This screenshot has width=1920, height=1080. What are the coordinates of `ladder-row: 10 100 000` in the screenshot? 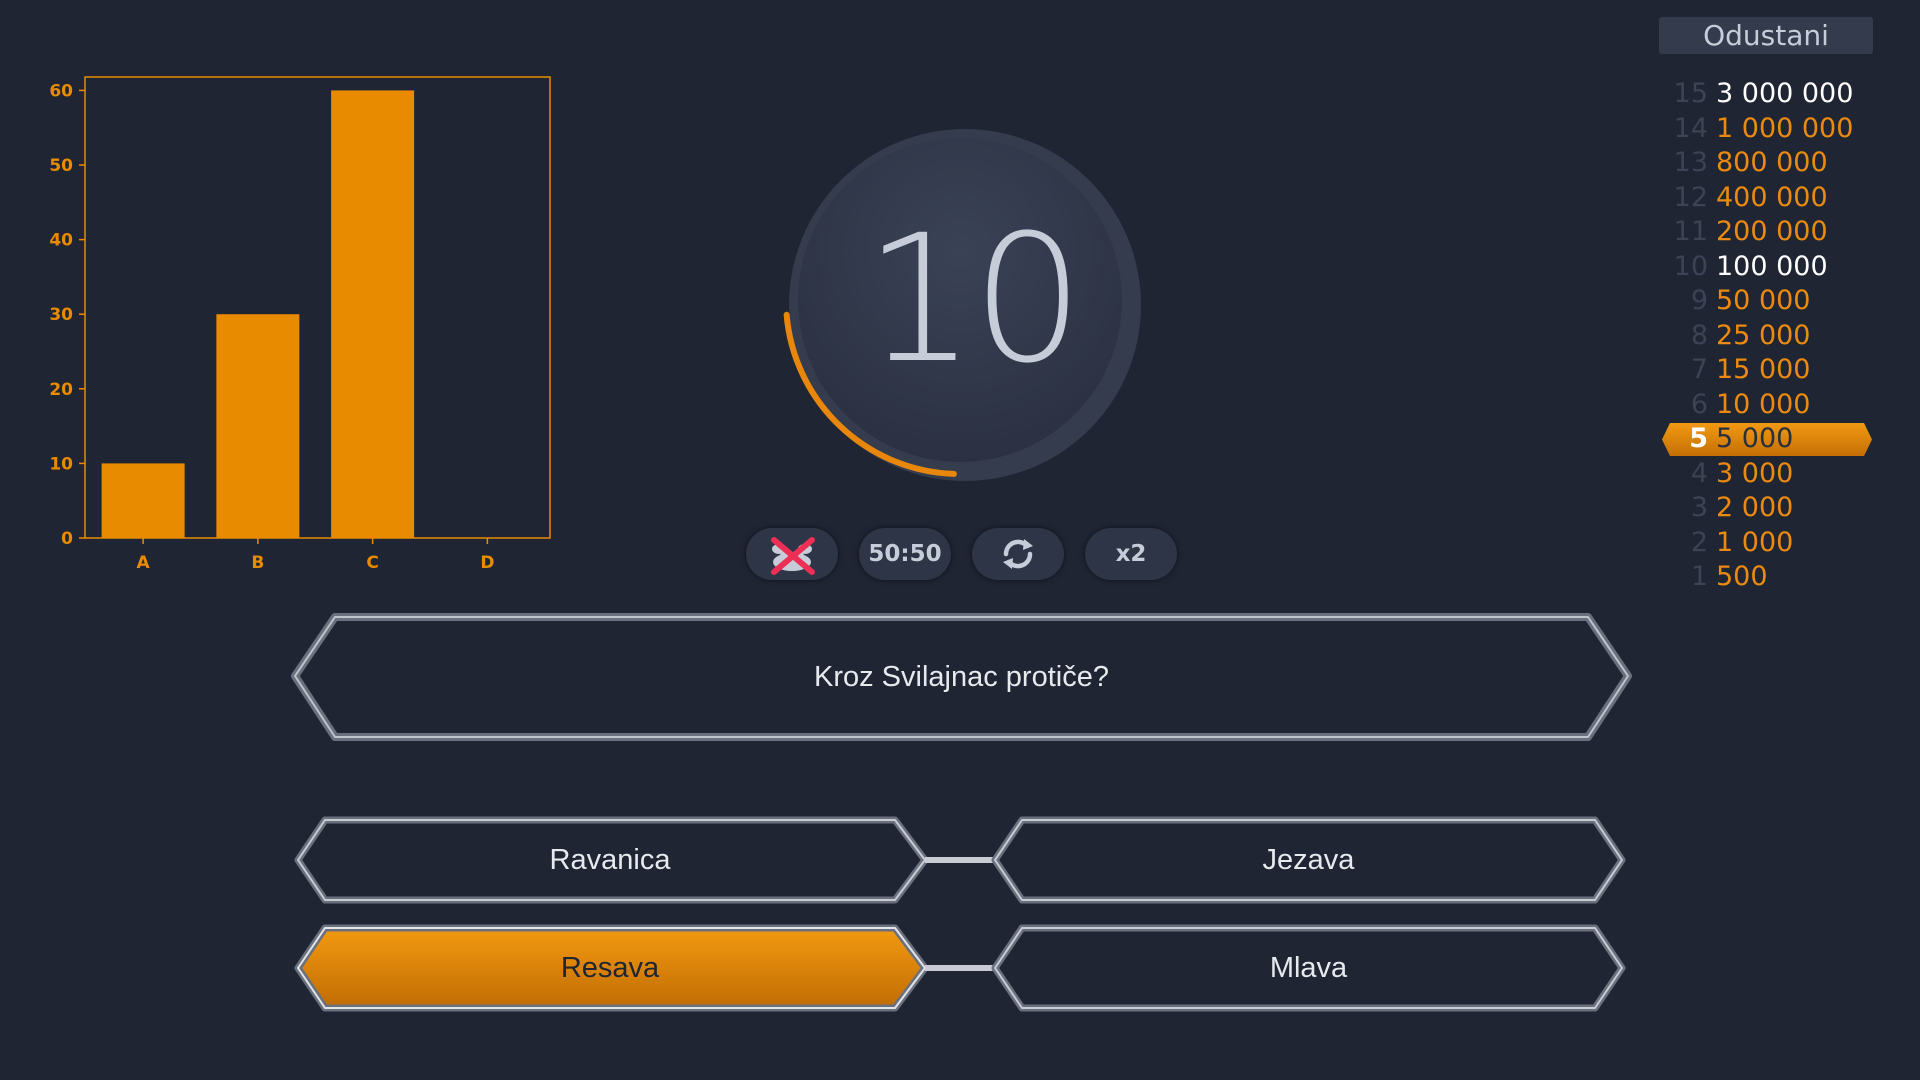 It's located at (1767, 267).